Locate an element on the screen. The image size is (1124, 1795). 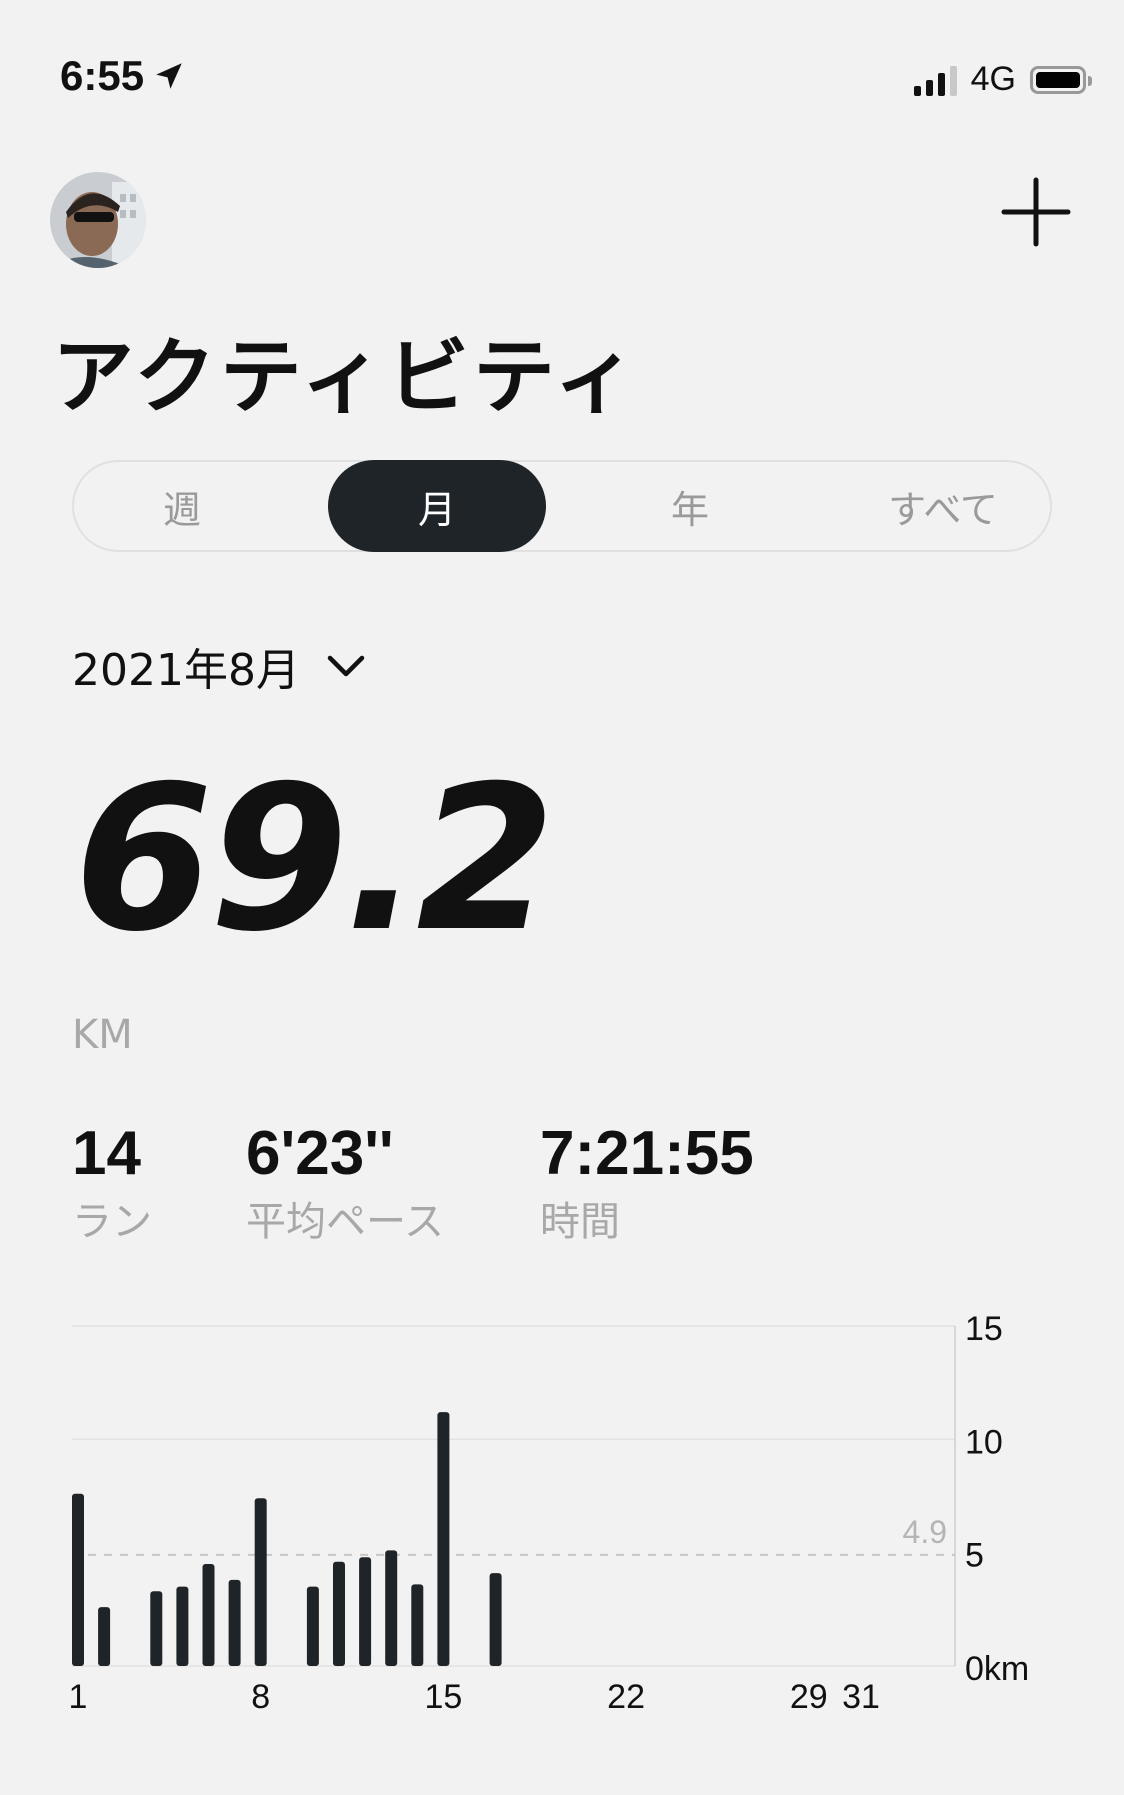
average-label: 4.9 is located at coordinates (925, 1532).